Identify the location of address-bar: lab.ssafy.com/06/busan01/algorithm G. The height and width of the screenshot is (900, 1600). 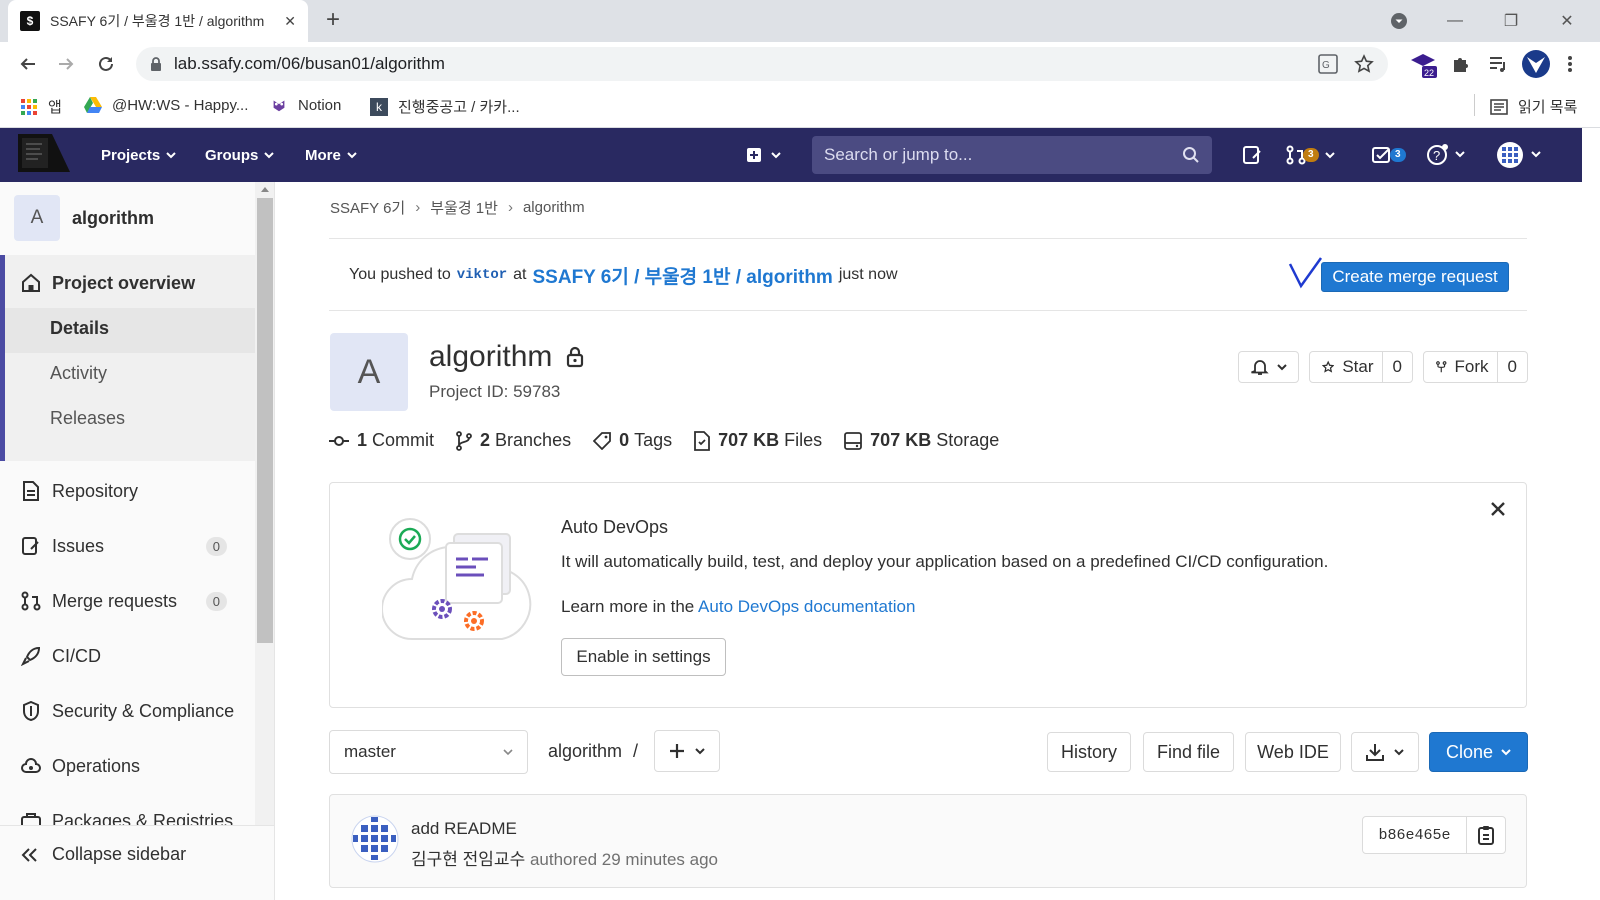
(762, 64).